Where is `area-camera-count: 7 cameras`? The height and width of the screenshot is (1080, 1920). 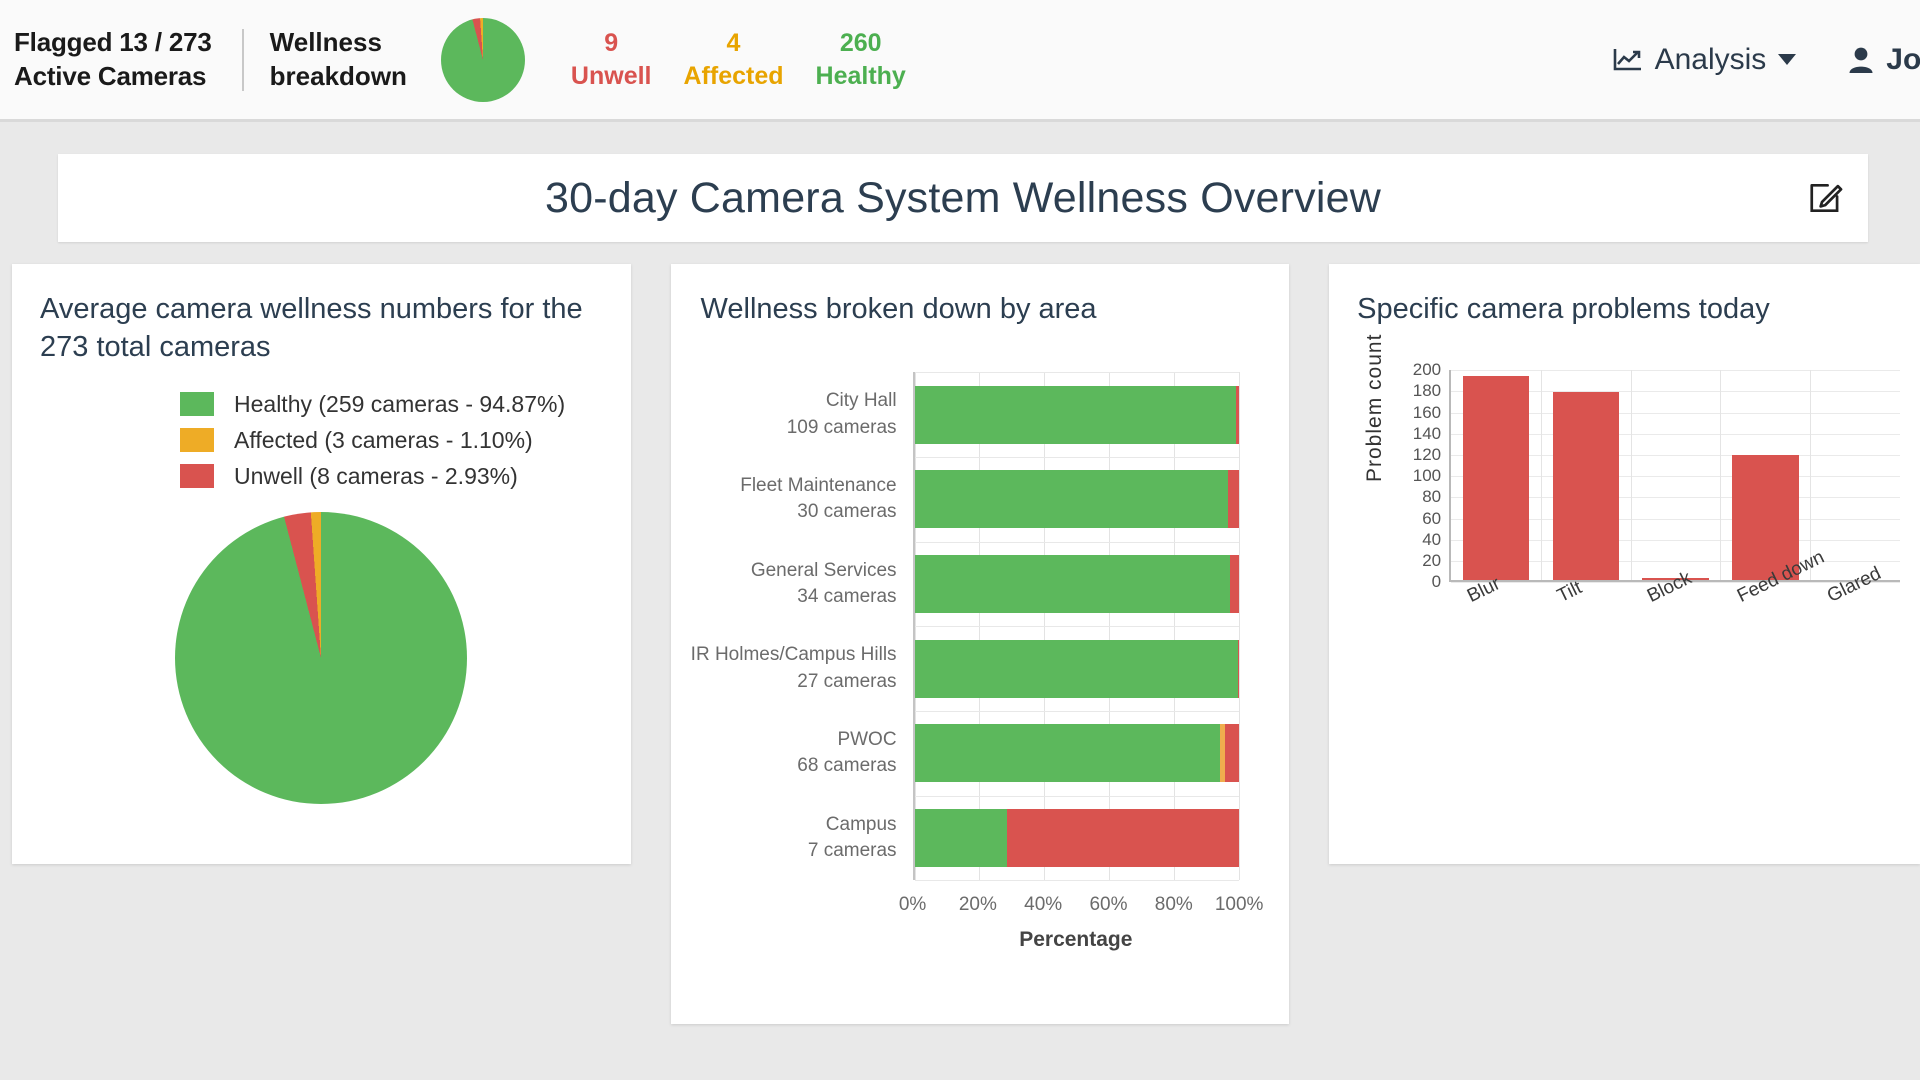
area-camera-count: 7 cameras is located at coordinates (852, 850).